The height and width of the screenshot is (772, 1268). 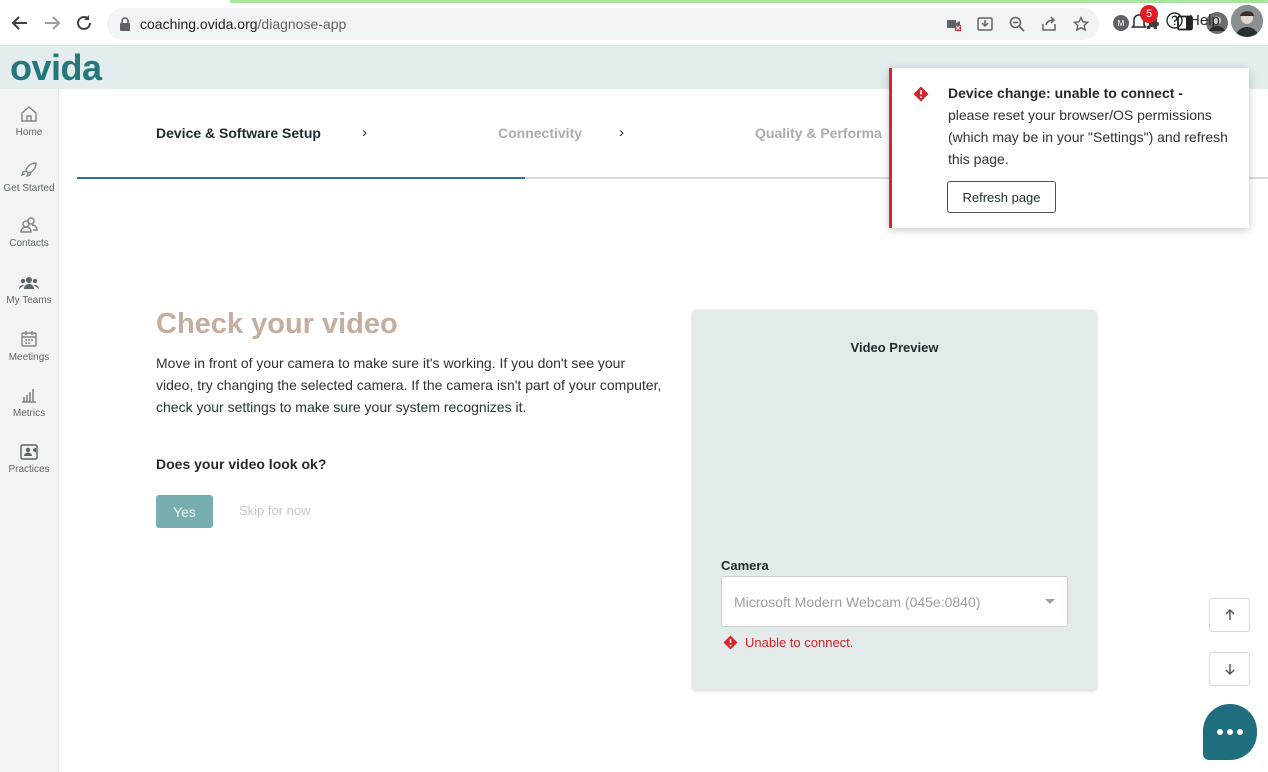 I want to click on home-icon, so click(x=29, y=114).